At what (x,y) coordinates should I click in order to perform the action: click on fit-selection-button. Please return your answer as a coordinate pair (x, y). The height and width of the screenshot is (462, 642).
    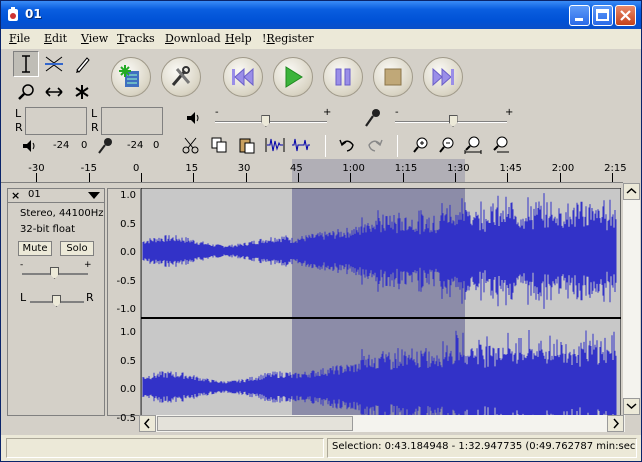
    Looking at the image, I should click on (473, 145).